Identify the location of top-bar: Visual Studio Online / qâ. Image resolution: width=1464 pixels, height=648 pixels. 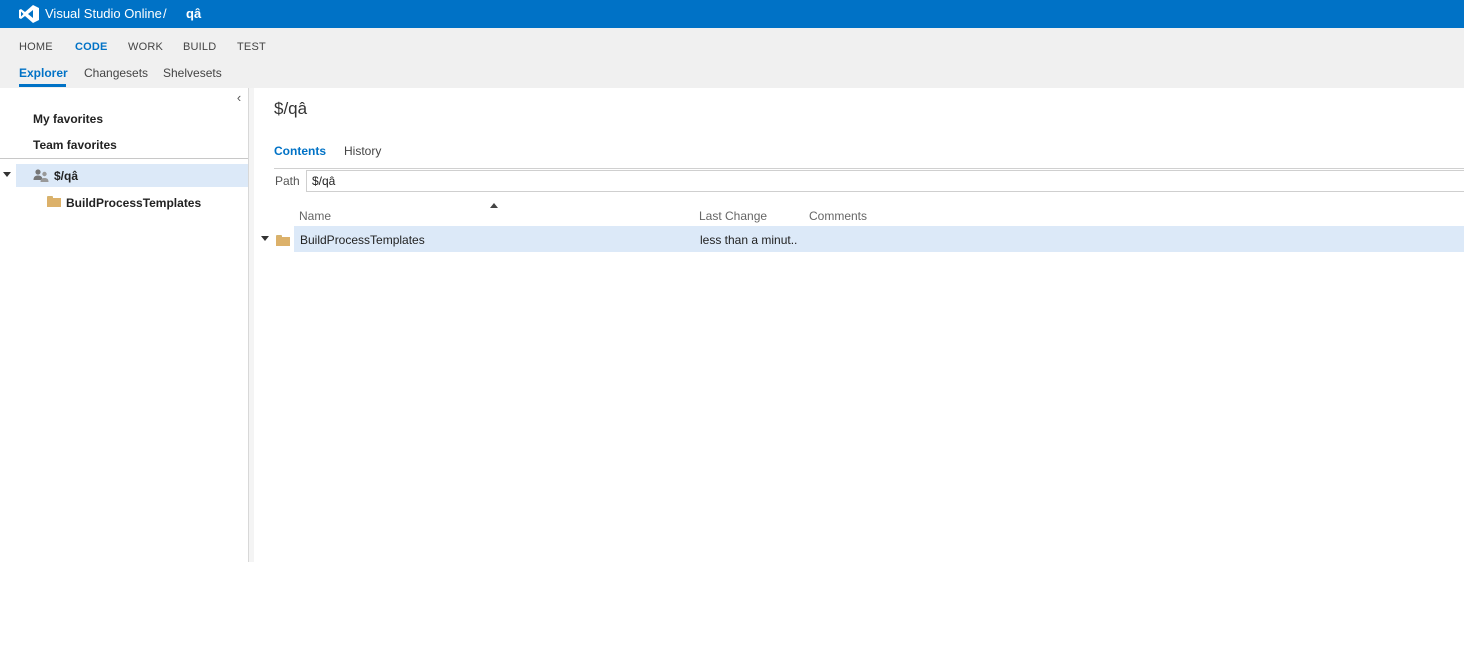
(732, 14).